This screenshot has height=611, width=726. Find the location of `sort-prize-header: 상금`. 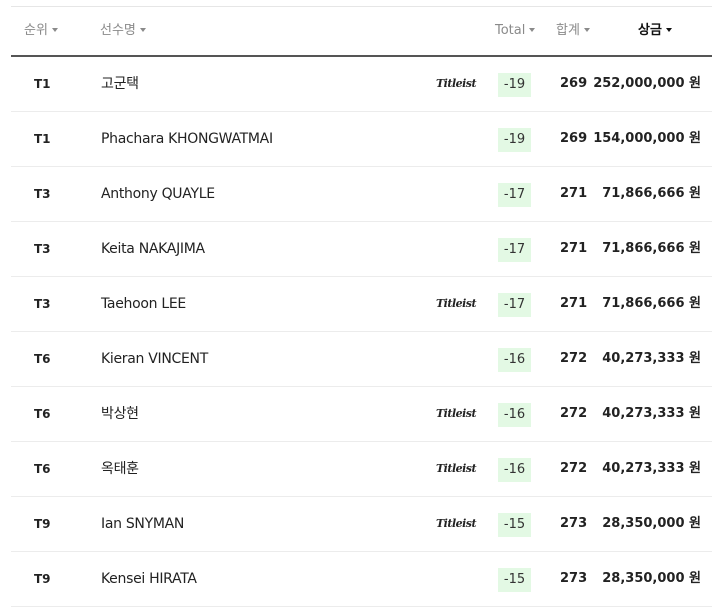

sort-prize-header: 상금 is located at coordinates (655, 31).